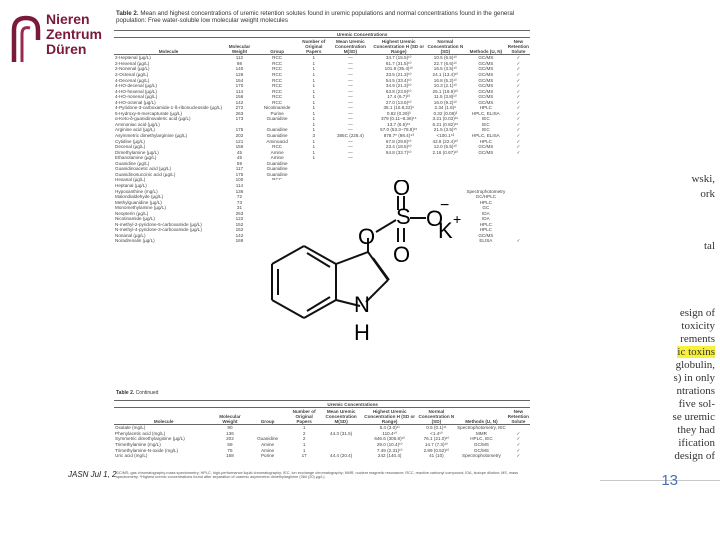 Image resolution: width=720 pixels, height=540 pixels. I want to click on indoxyl-sulfate-structure: S O O O O − K + N H, so click(355, 260).